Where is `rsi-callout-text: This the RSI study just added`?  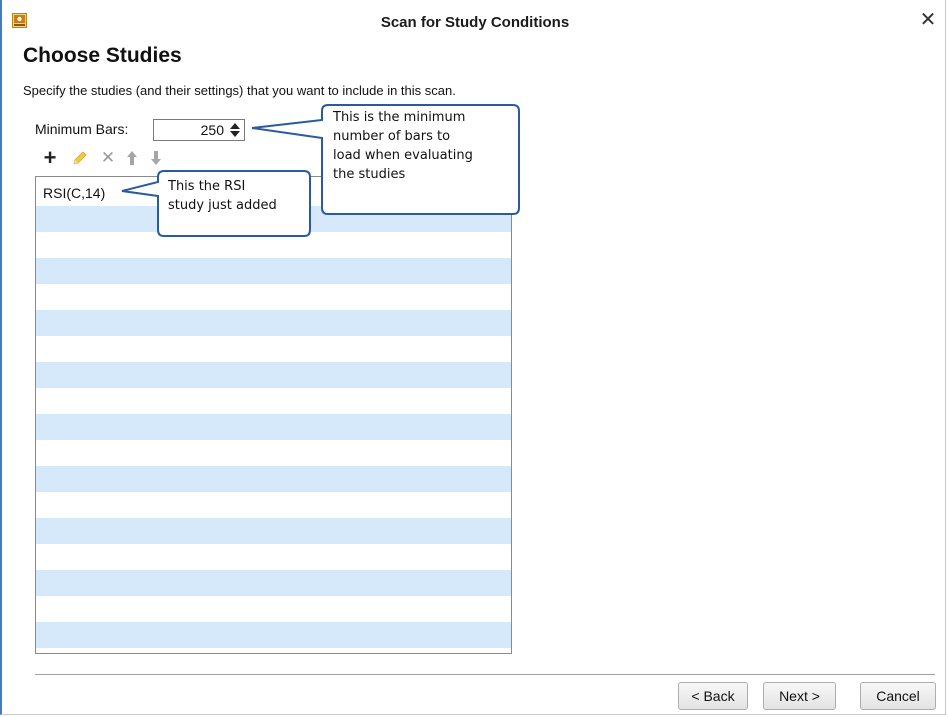
rsi-callout-text: This the RSI study just added is located at coordinates (222, 196).